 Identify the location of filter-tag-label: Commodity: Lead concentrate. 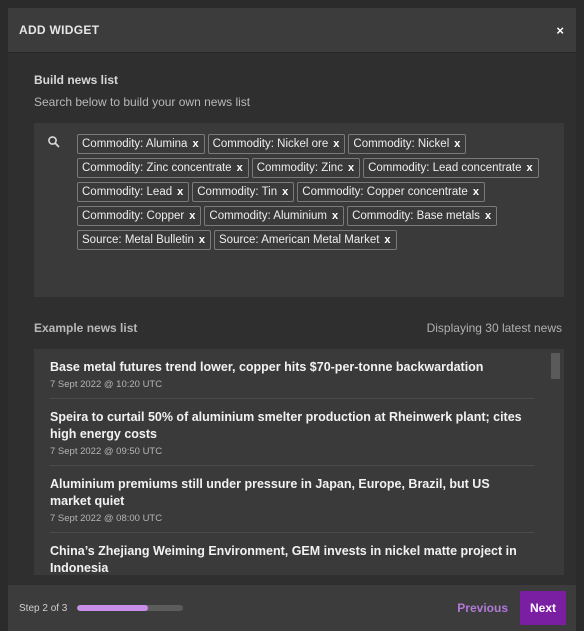
(445, 168).